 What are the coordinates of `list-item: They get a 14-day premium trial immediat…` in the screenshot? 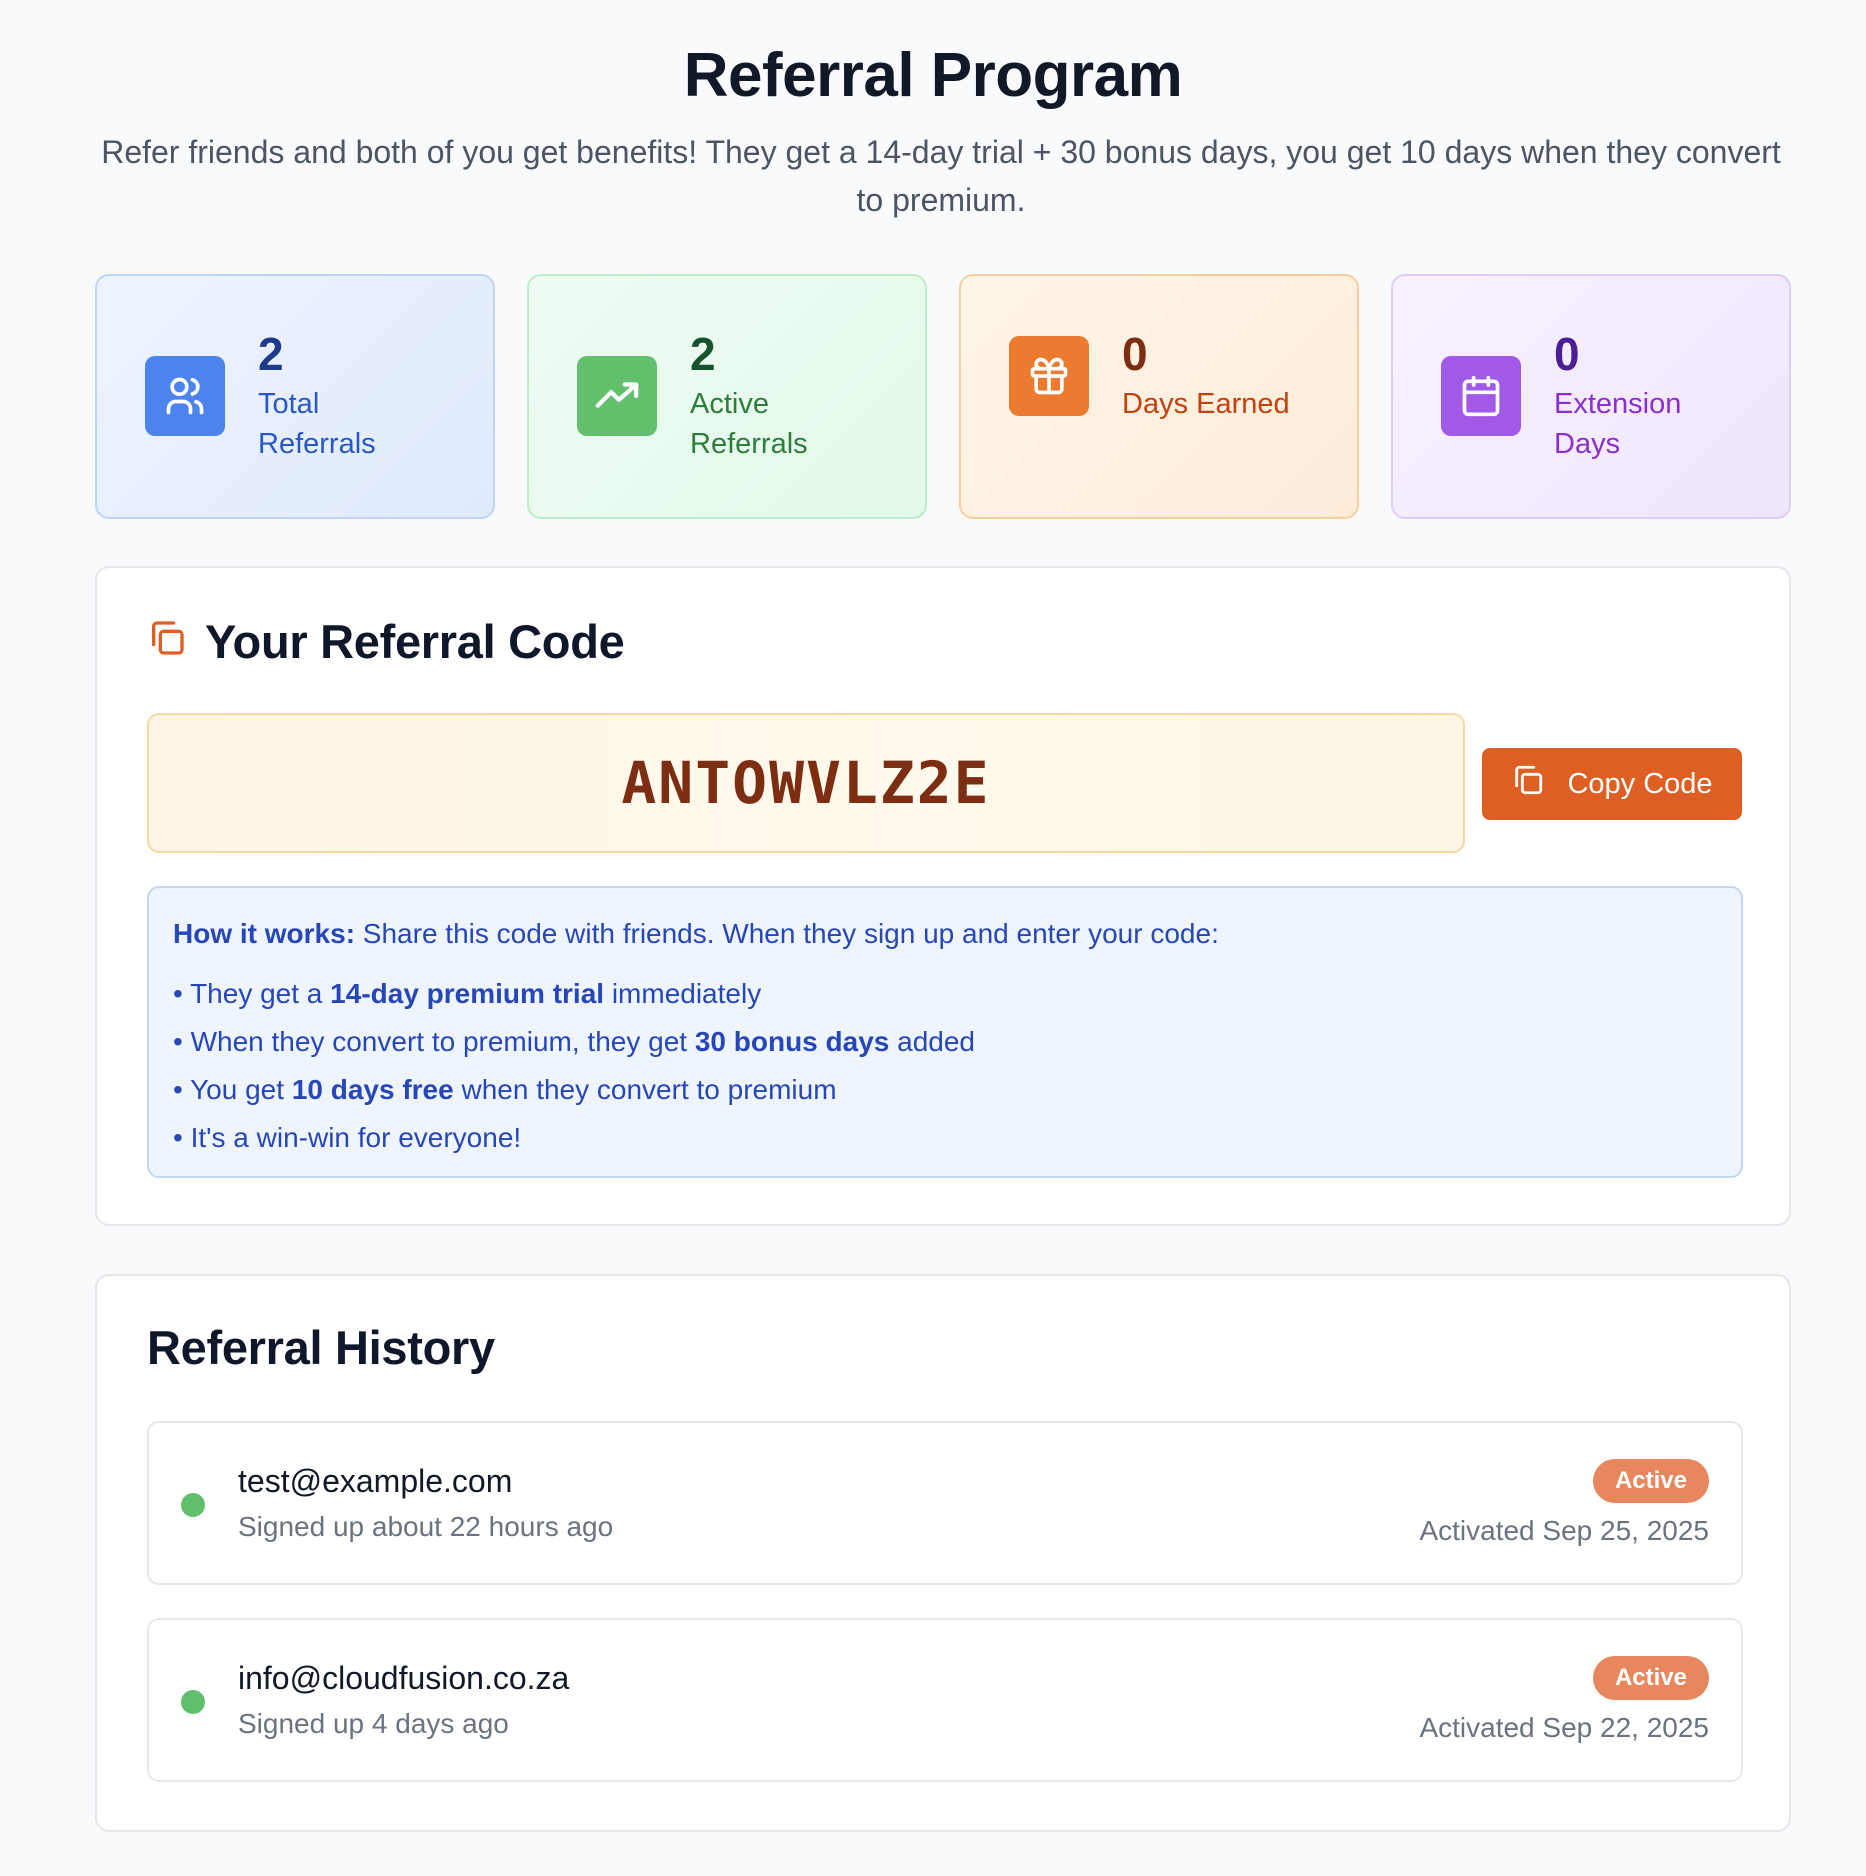 It's located at (945, 994).